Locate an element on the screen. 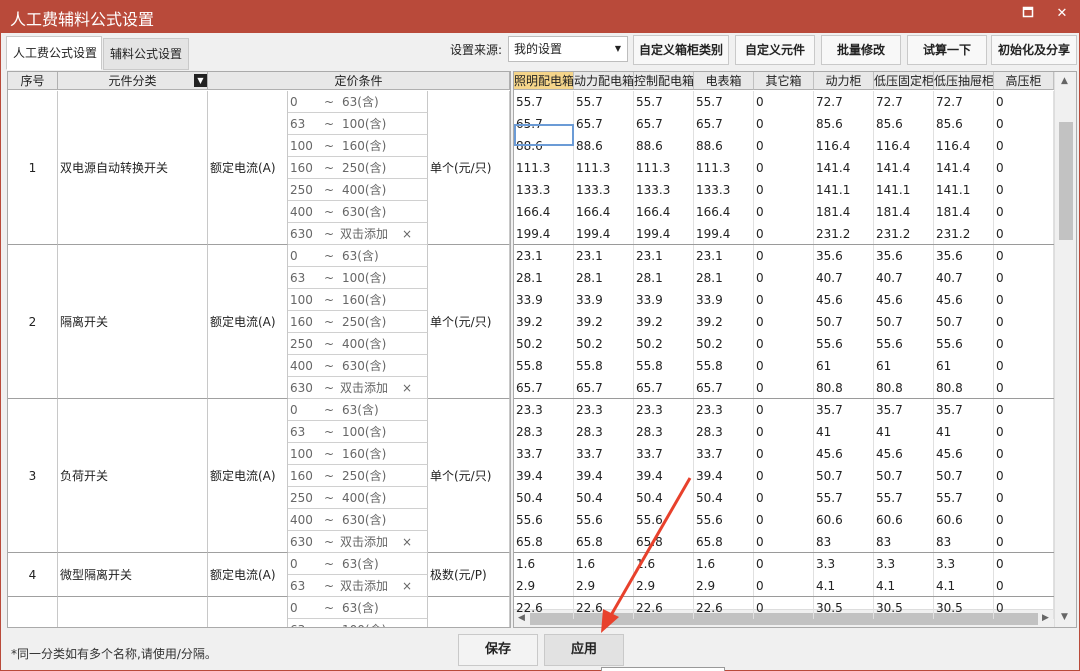  unit-name: 极数(元/P) is located at coordinates (469, 575).